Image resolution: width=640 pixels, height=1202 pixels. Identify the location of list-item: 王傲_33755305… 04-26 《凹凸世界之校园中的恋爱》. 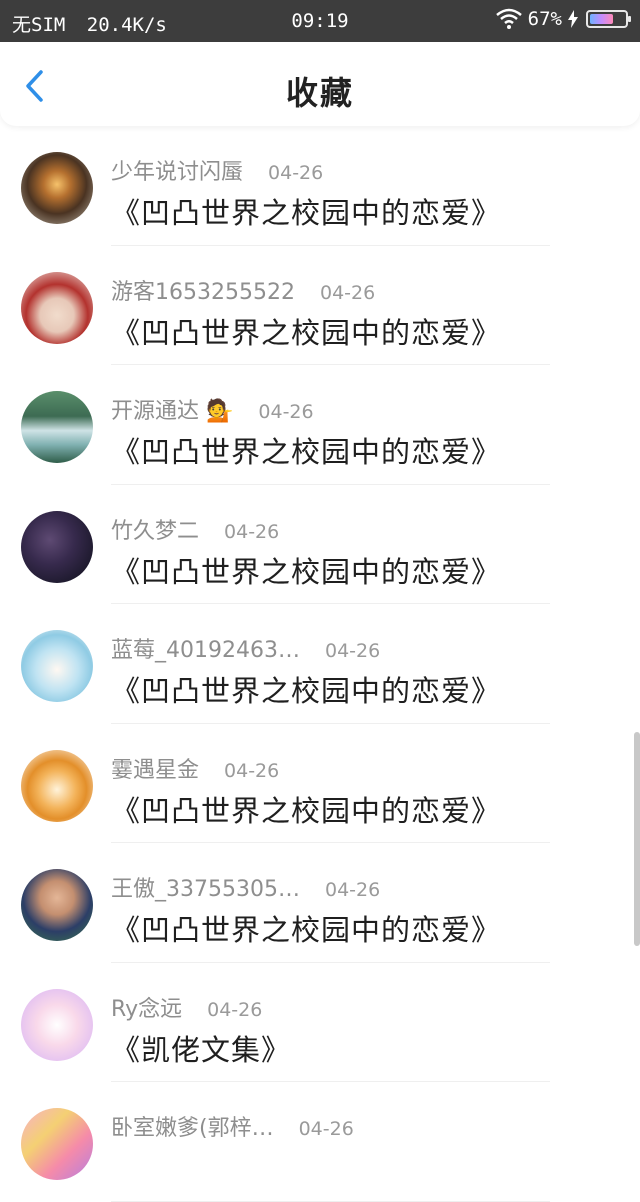
(320, 903).